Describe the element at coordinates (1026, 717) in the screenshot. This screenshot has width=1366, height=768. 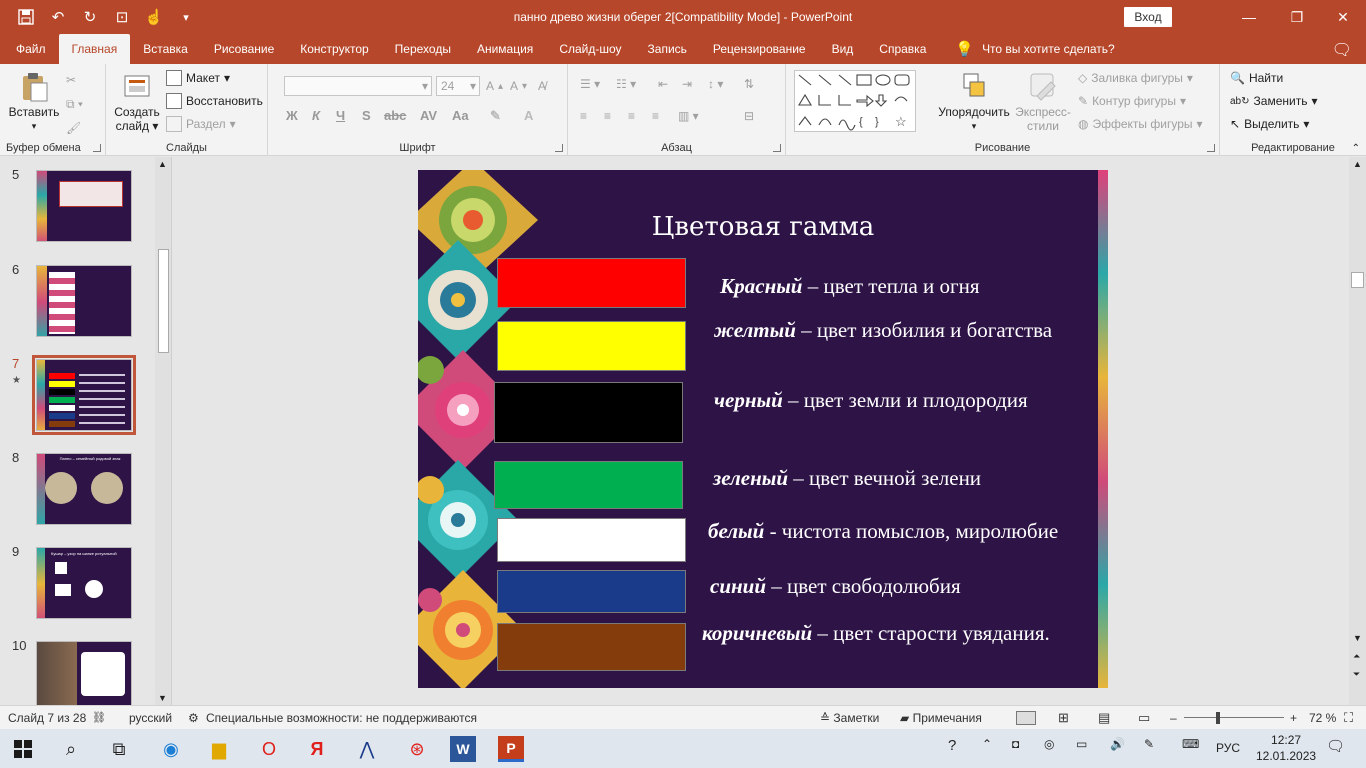
I see `normal-view-icon` at that location.